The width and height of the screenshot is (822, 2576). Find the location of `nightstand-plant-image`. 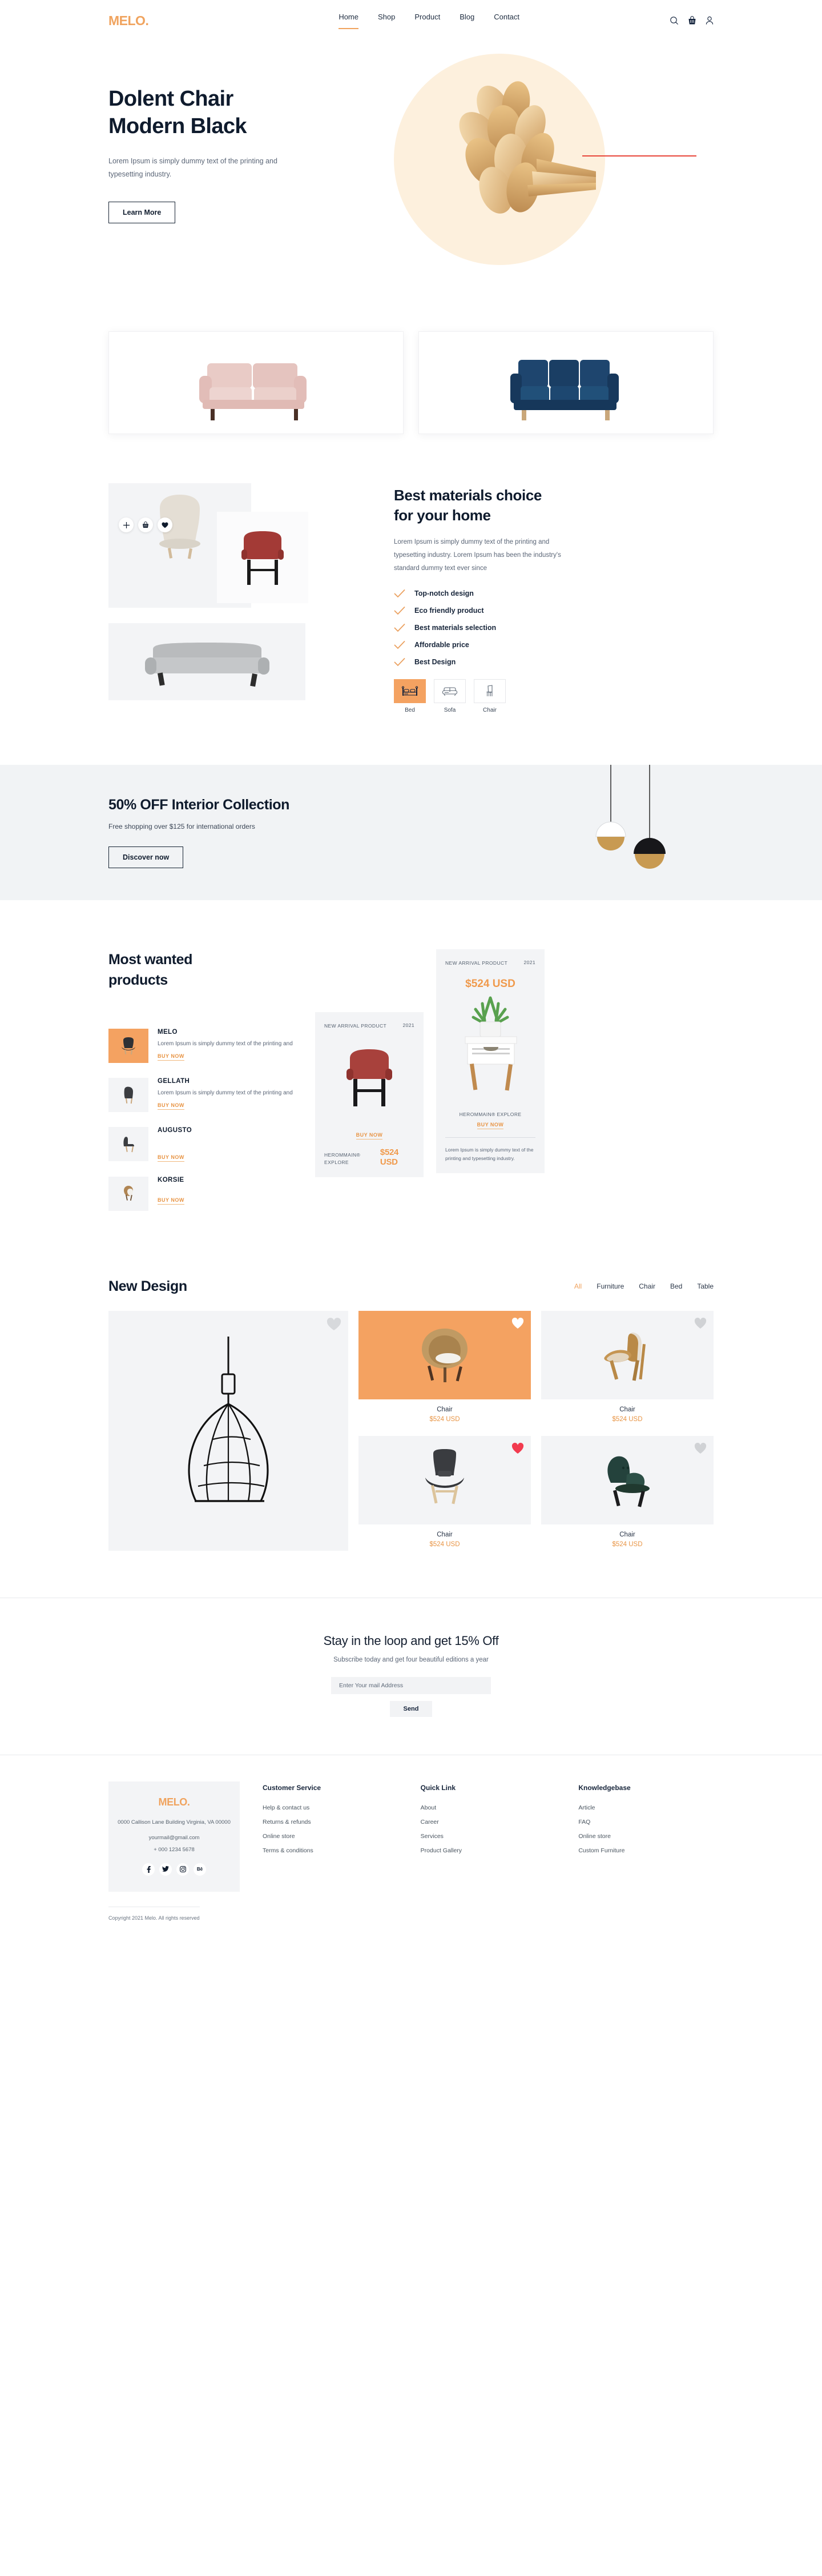

nightstand-plant-image is located at coordinates (491, 1043).